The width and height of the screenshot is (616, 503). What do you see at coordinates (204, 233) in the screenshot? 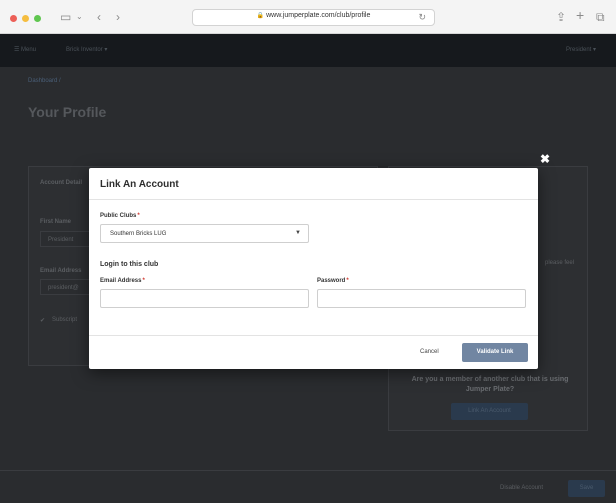
I see `public-clubs-select: Southern Bricks LUG ▼` at bounding box center [204, 233].